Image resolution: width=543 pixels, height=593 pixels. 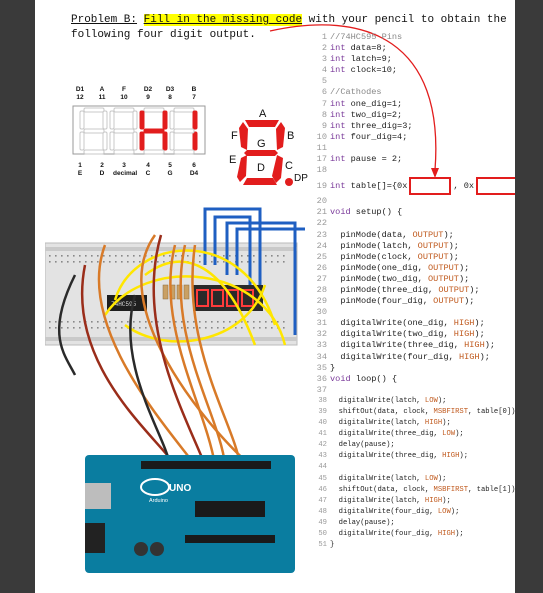 I want to click on problem-highlight: Fill in the missing code, so click(x=223, y=20).